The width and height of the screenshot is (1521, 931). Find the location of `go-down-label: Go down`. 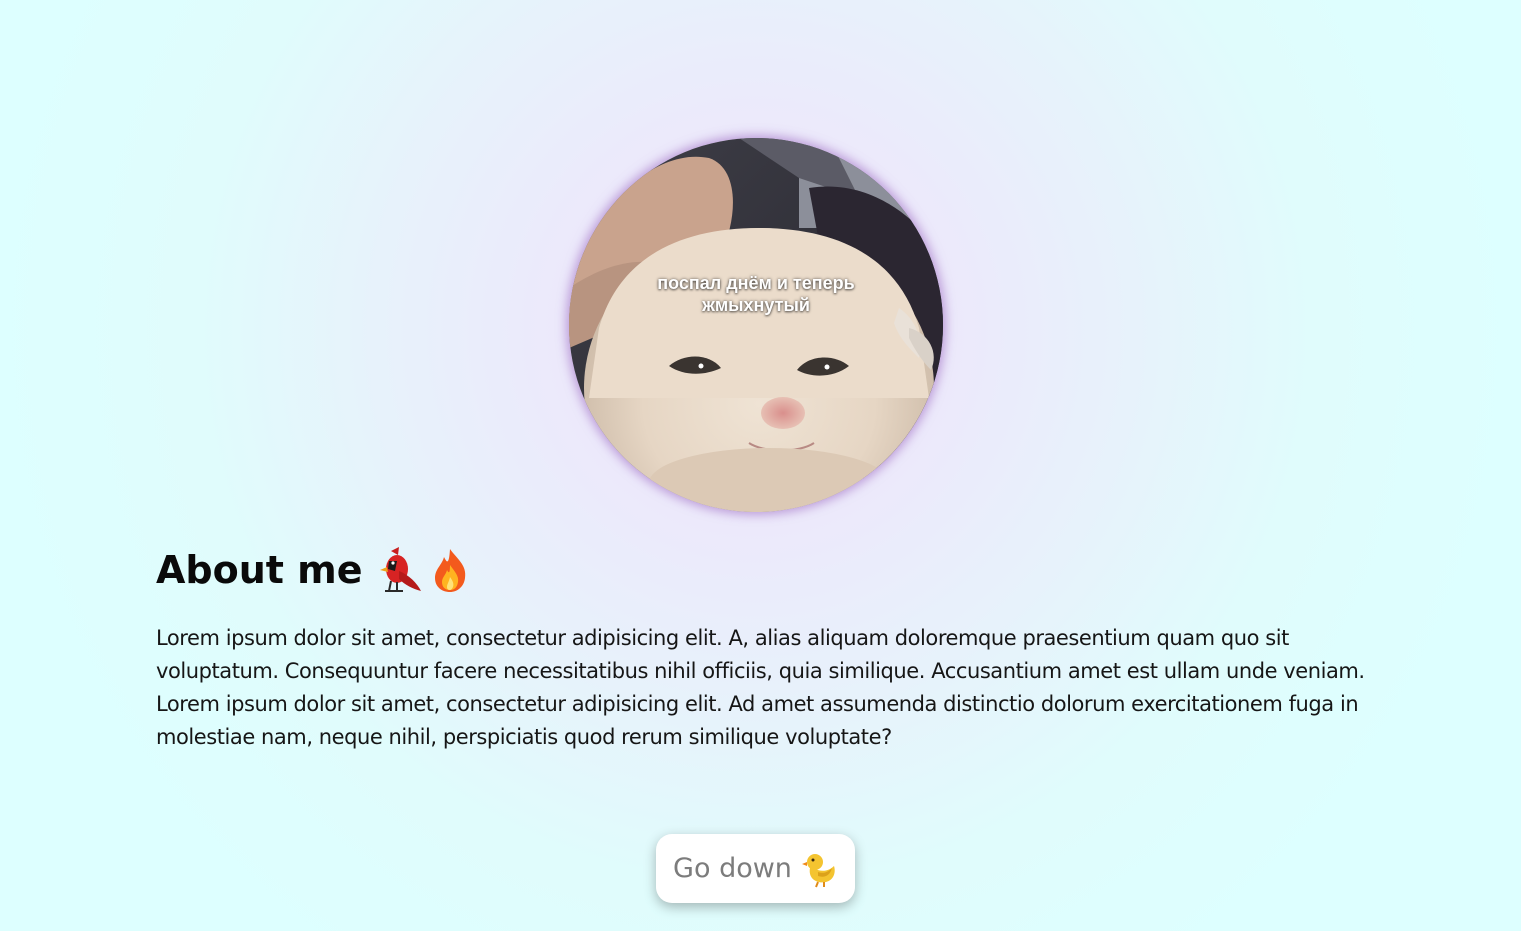

go-down-label: Go down is located at coordinates (732, 868).